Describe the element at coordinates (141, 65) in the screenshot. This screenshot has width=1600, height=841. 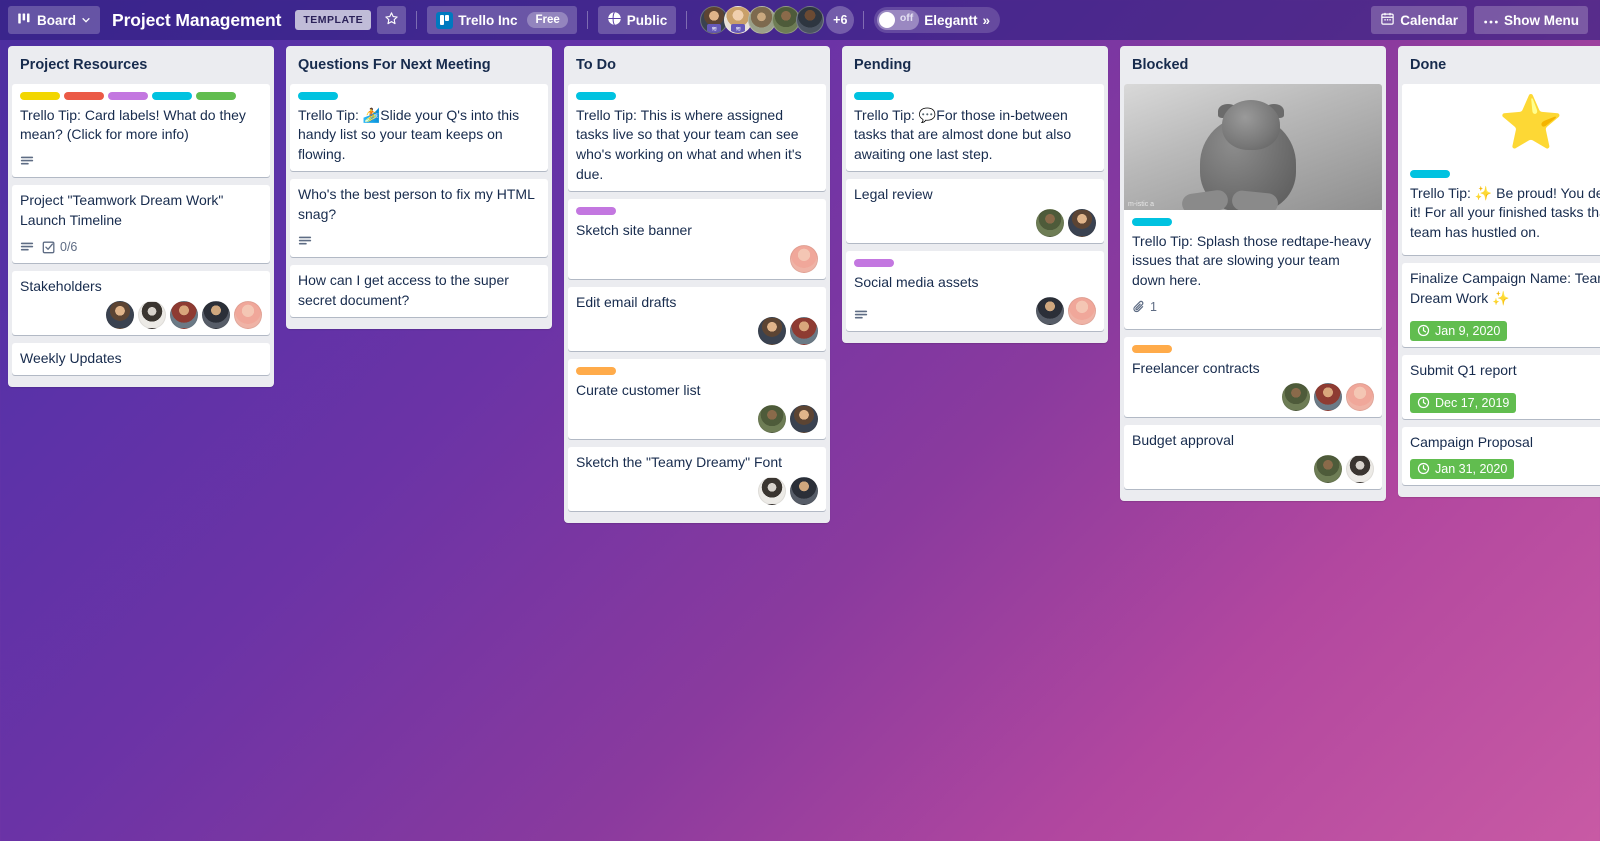
I see `list-title: Project Resources` at that location.